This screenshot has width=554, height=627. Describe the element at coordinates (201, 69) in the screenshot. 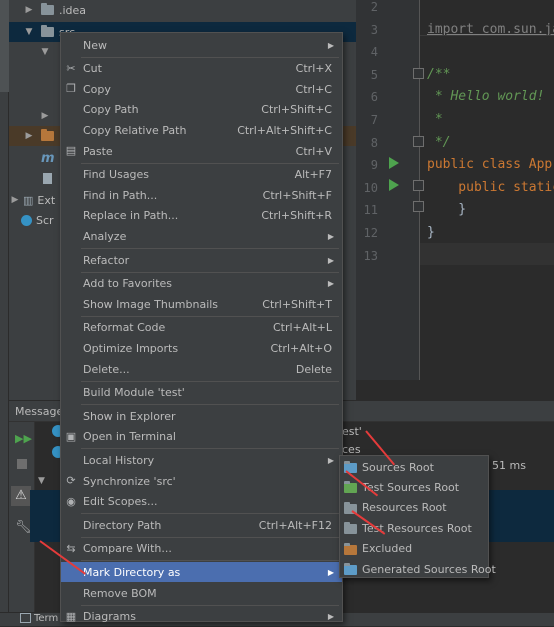

I see `menu-item-cut: ✂ Cut Ctrl+X` at that location.